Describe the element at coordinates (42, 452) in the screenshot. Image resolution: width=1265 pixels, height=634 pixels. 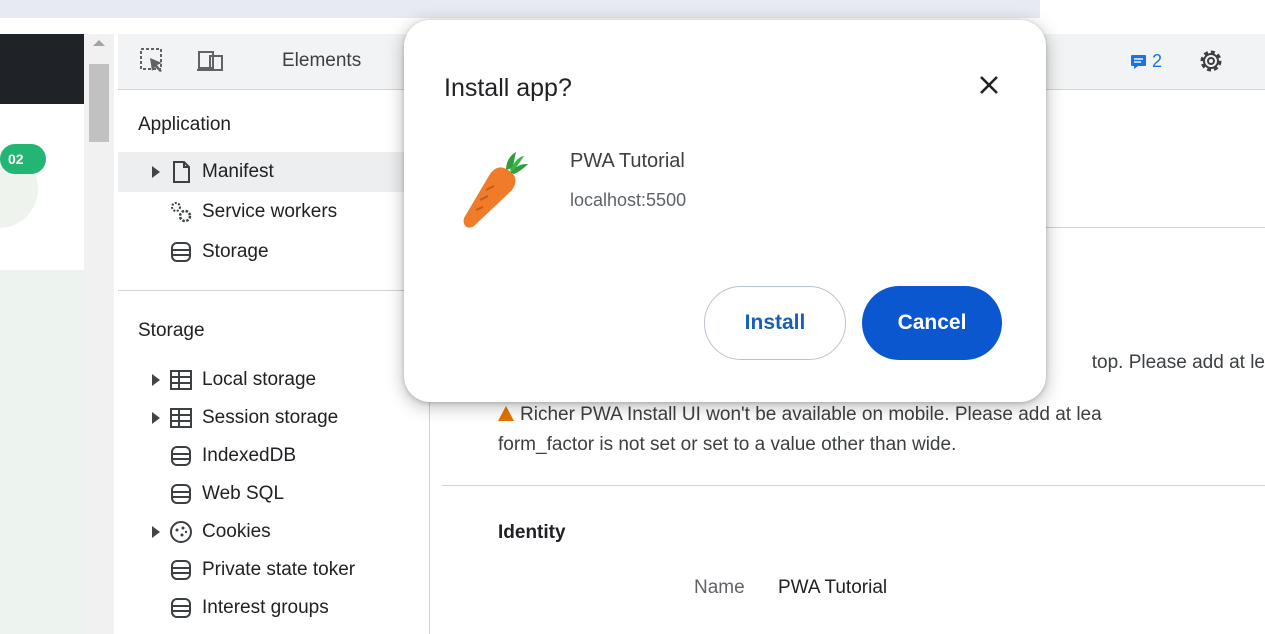
I see `page-lower-area` at that location.